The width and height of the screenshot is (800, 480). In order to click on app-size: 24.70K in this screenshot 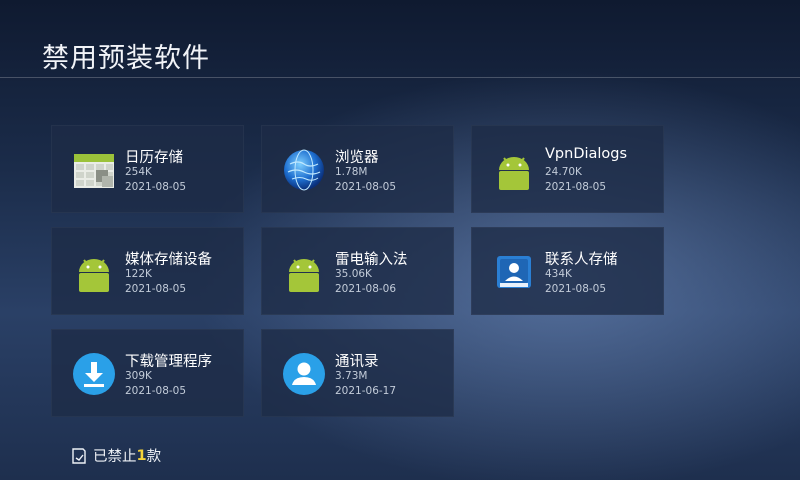, I will do `click(563, 172)`.